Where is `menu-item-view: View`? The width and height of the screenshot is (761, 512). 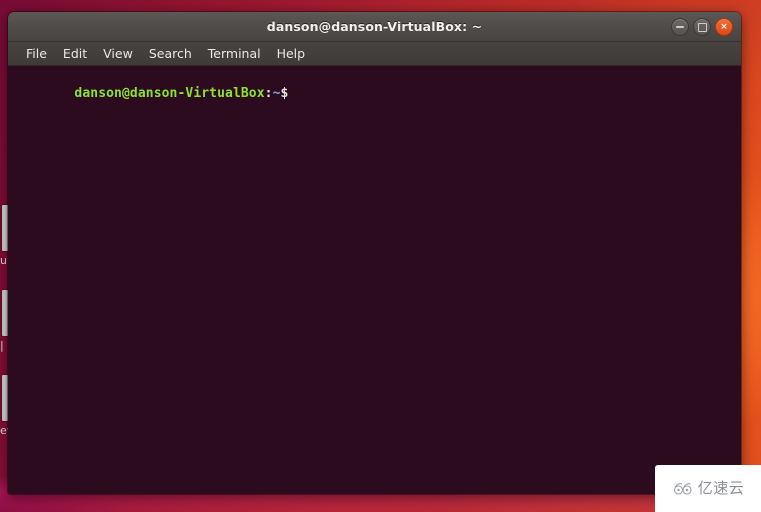 menu-item-view: View is located at coordinates (118, 53).